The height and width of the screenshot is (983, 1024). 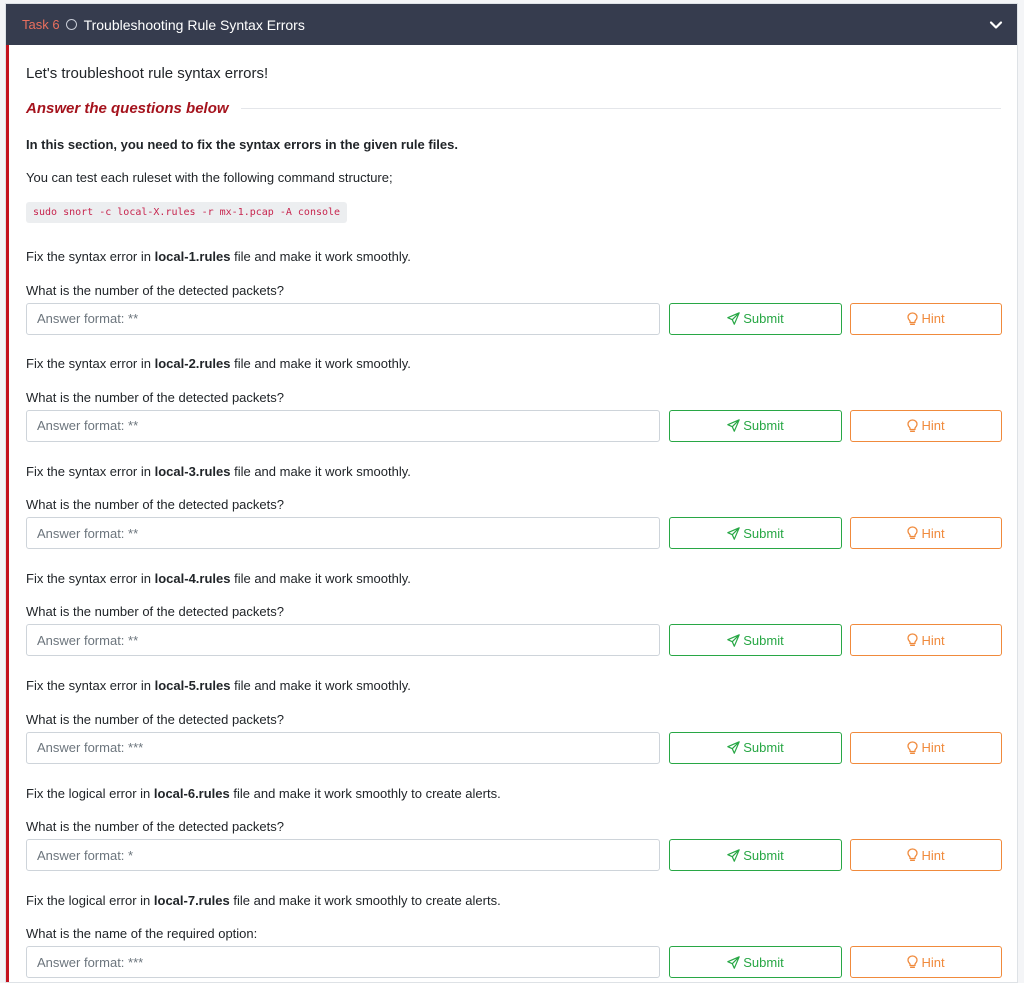 What do you see at coordinates (192, 471) in the screenshot?
I see `rule-file-name: local-3.rules` at bounding box center [192, 471].